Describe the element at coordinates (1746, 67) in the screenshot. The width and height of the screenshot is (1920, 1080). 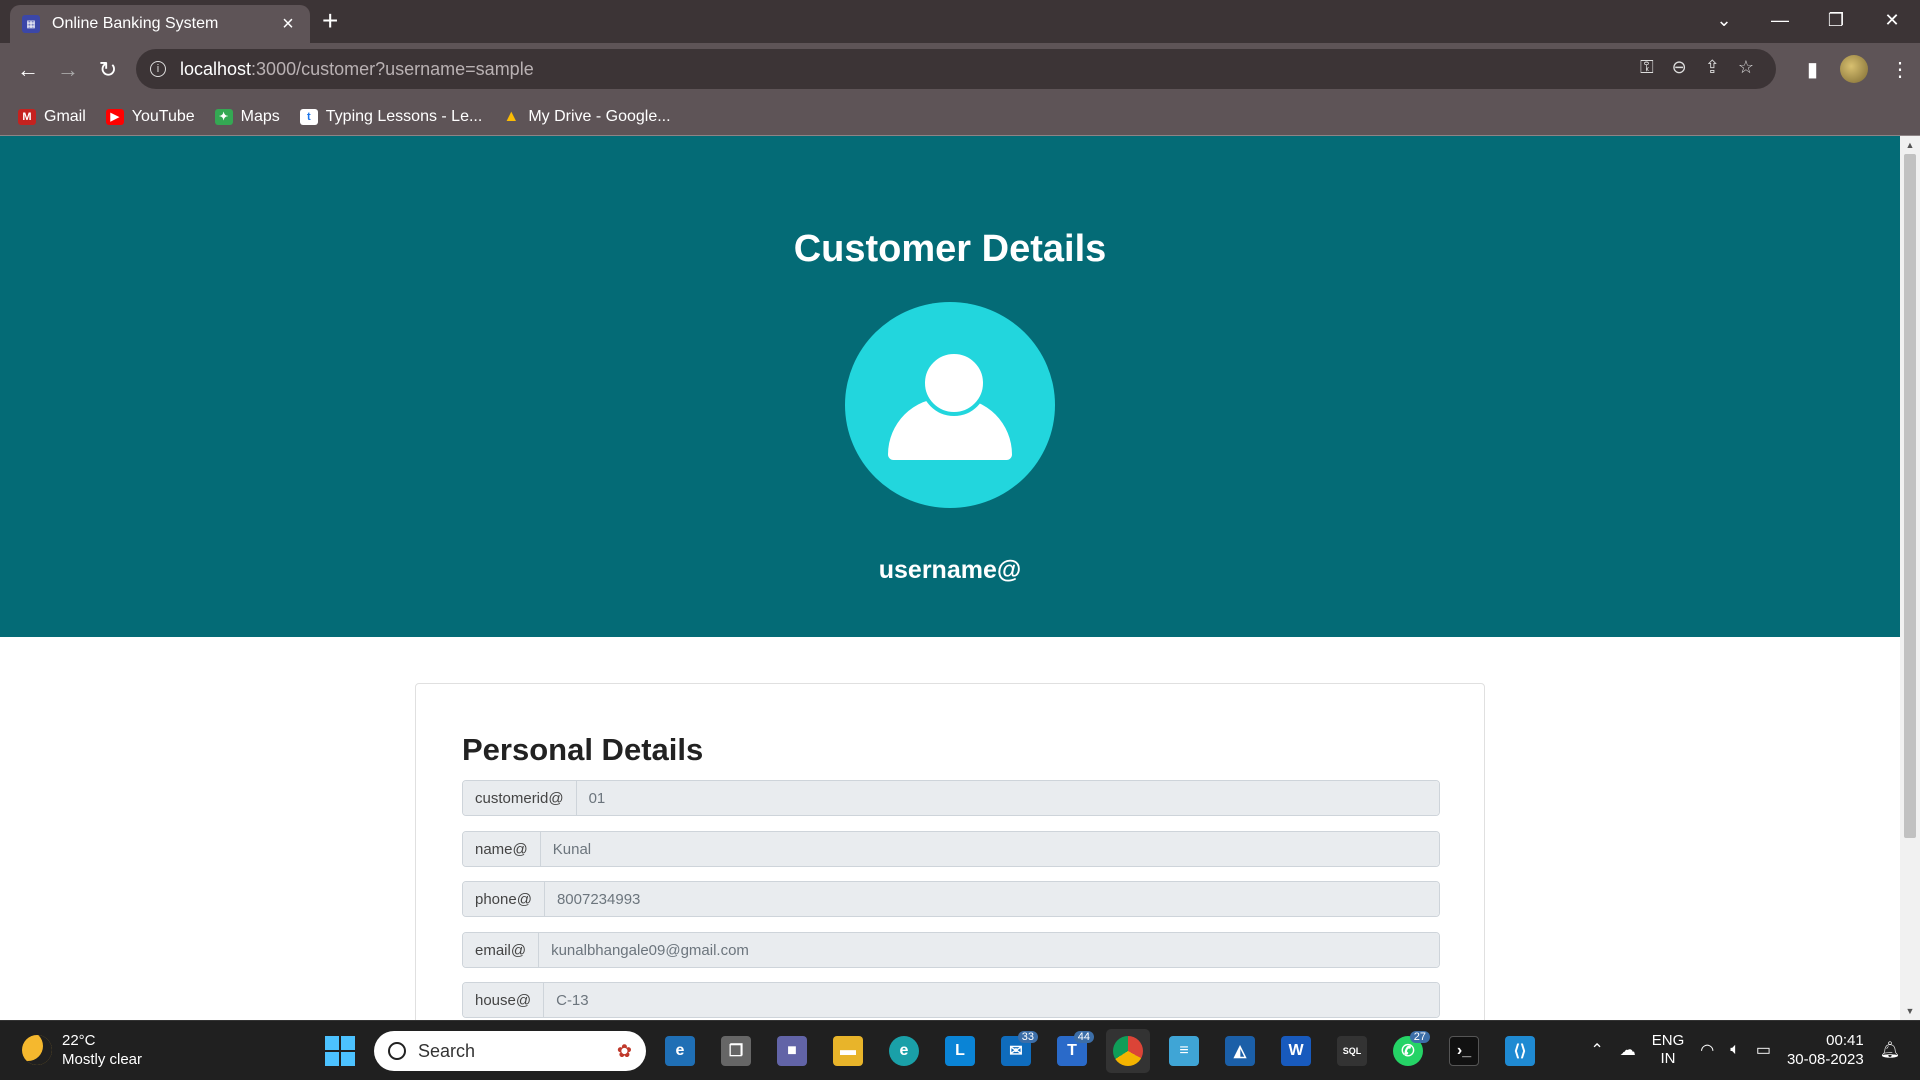
I see `star-icon: ☆` at that location.